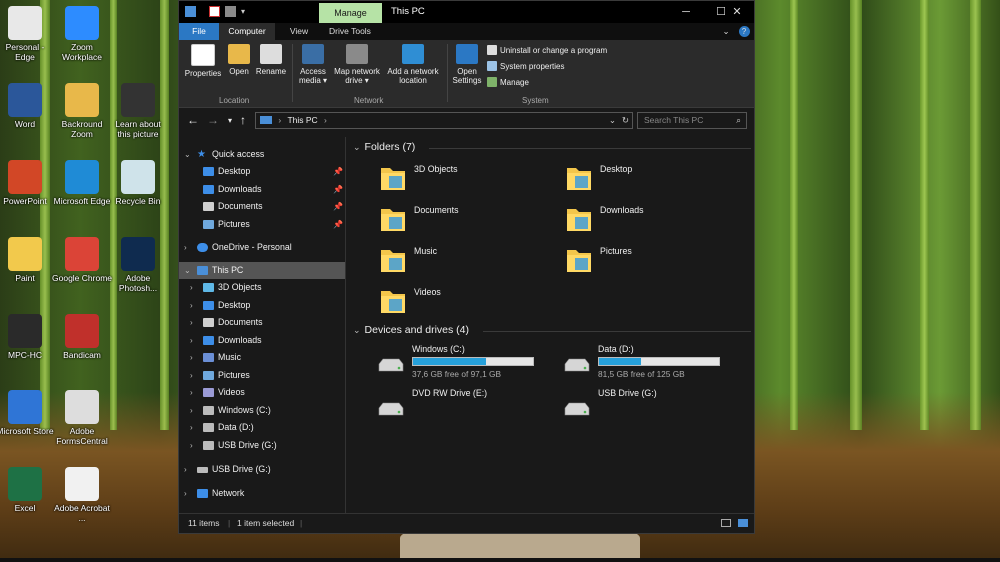 The height and width of the screenshot is (562, 1000). I want to click on folder-item: Videos, so click(470, 303).